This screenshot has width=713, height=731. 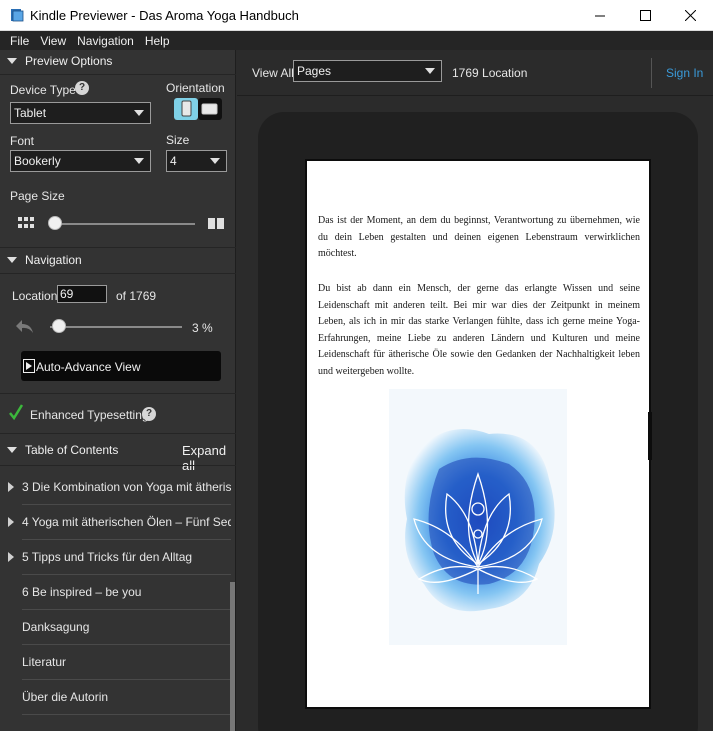 I want to click on device-type-value: Tablet, so click(x=30, y=113).